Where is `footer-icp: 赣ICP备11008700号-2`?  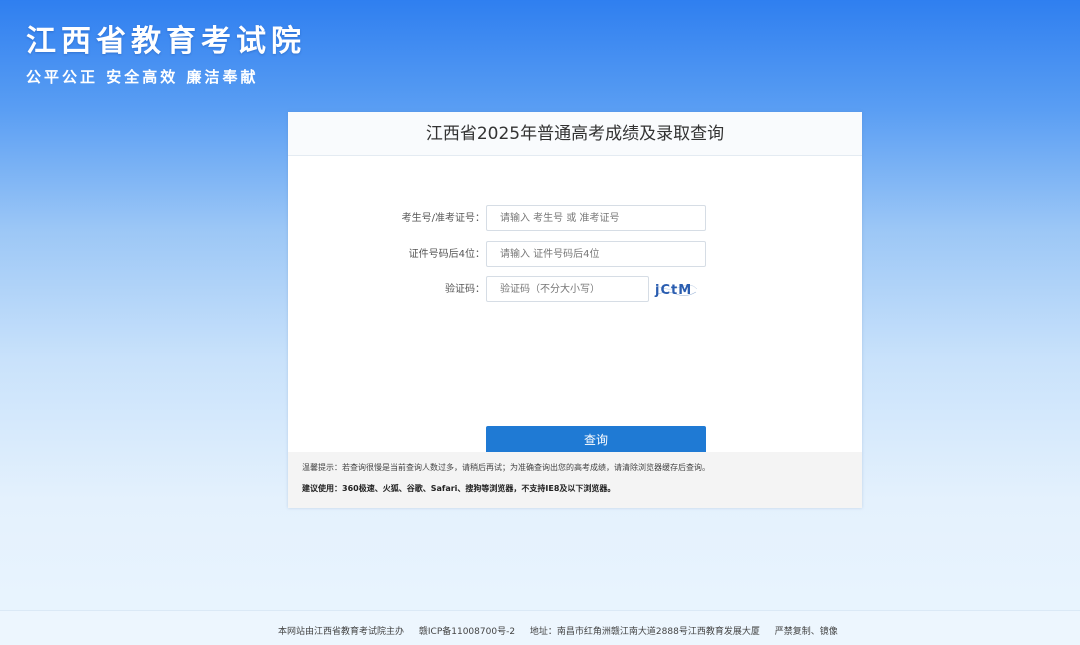 footer-icp: 赣ICP备11008700号-2 is located at coordinates (467, 632).